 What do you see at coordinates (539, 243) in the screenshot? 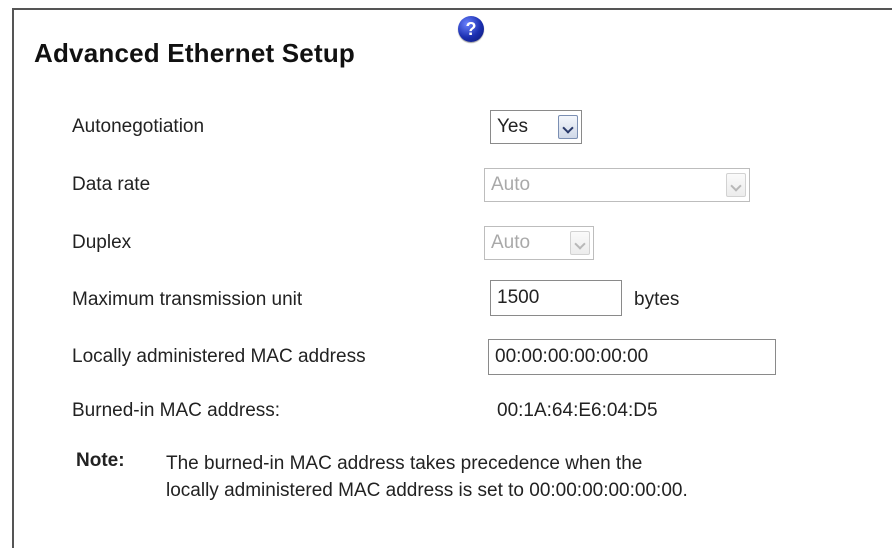
I see `duplex-select: Auto` at bounding box center [539, 243].